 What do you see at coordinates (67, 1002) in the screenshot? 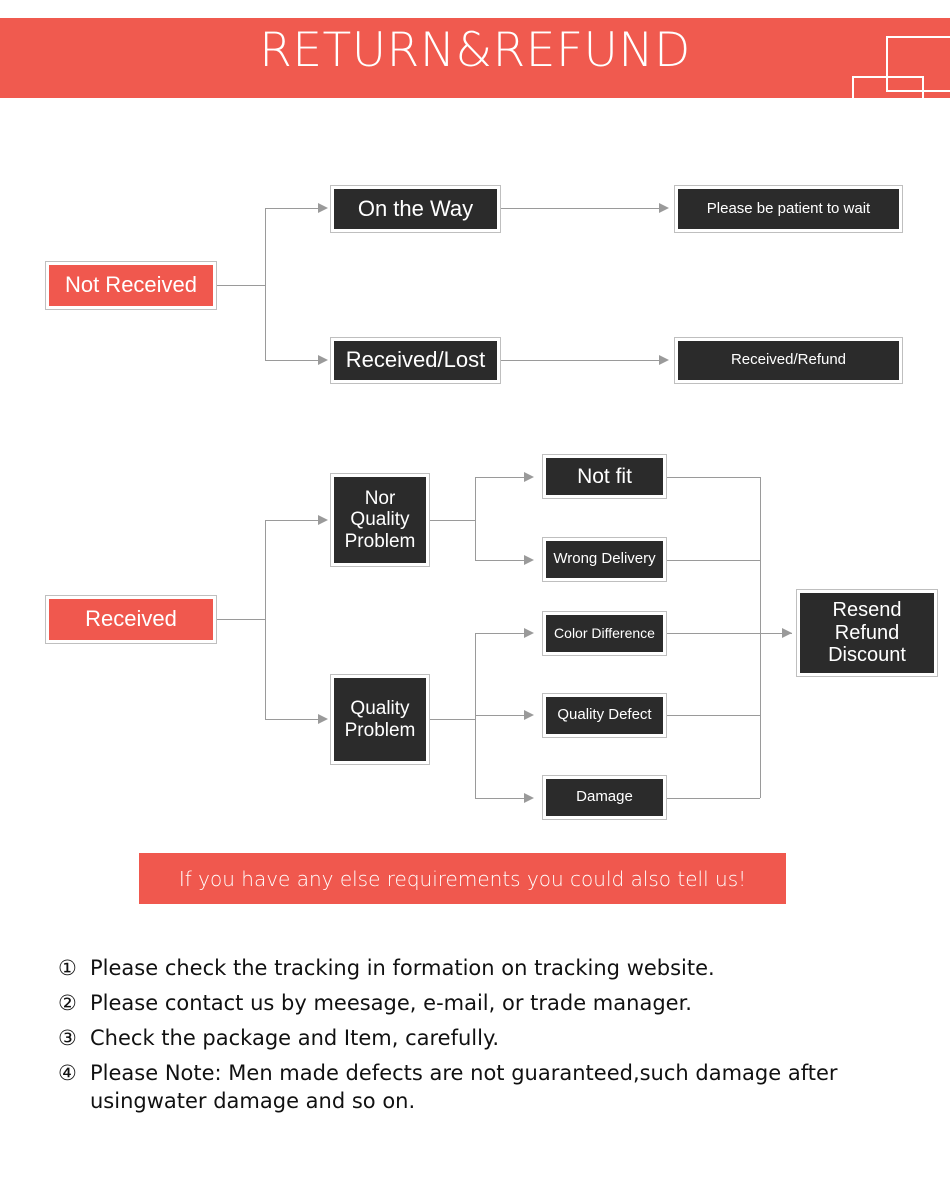
I see `note-number-2: ②` at bounding box center [67, 1002].